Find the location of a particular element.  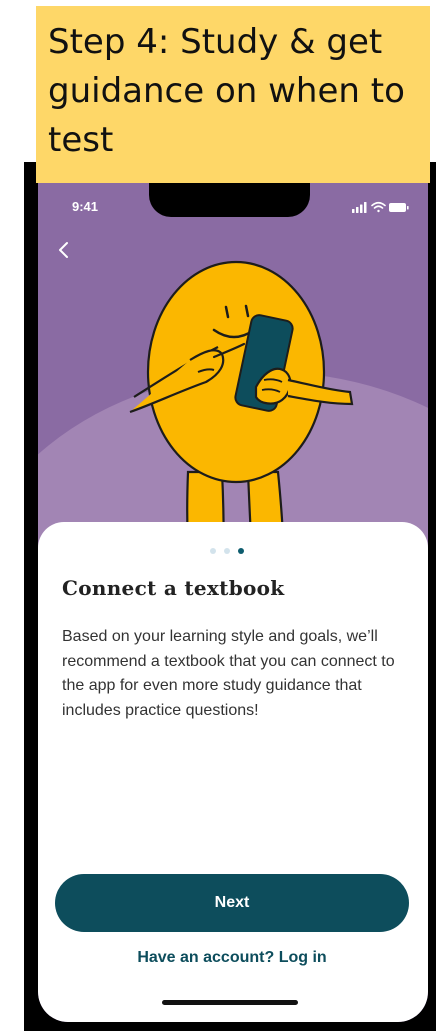

wifi-icon is located at coordinates (378, 207).